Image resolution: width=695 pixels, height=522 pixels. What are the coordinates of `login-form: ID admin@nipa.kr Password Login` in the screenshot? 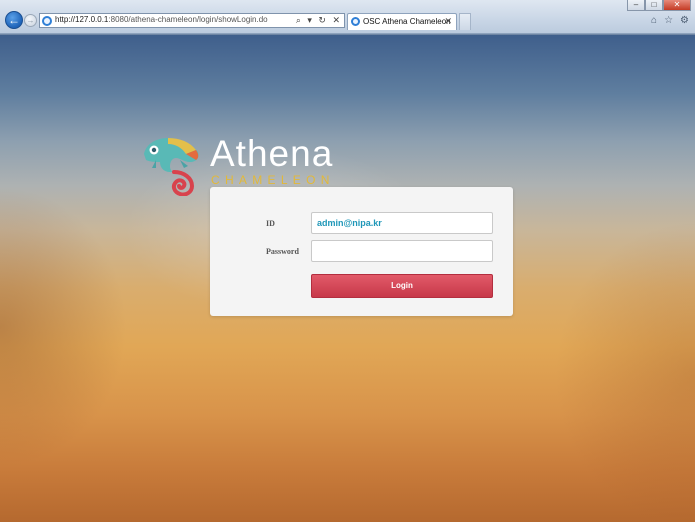 It's located at (361, 251).